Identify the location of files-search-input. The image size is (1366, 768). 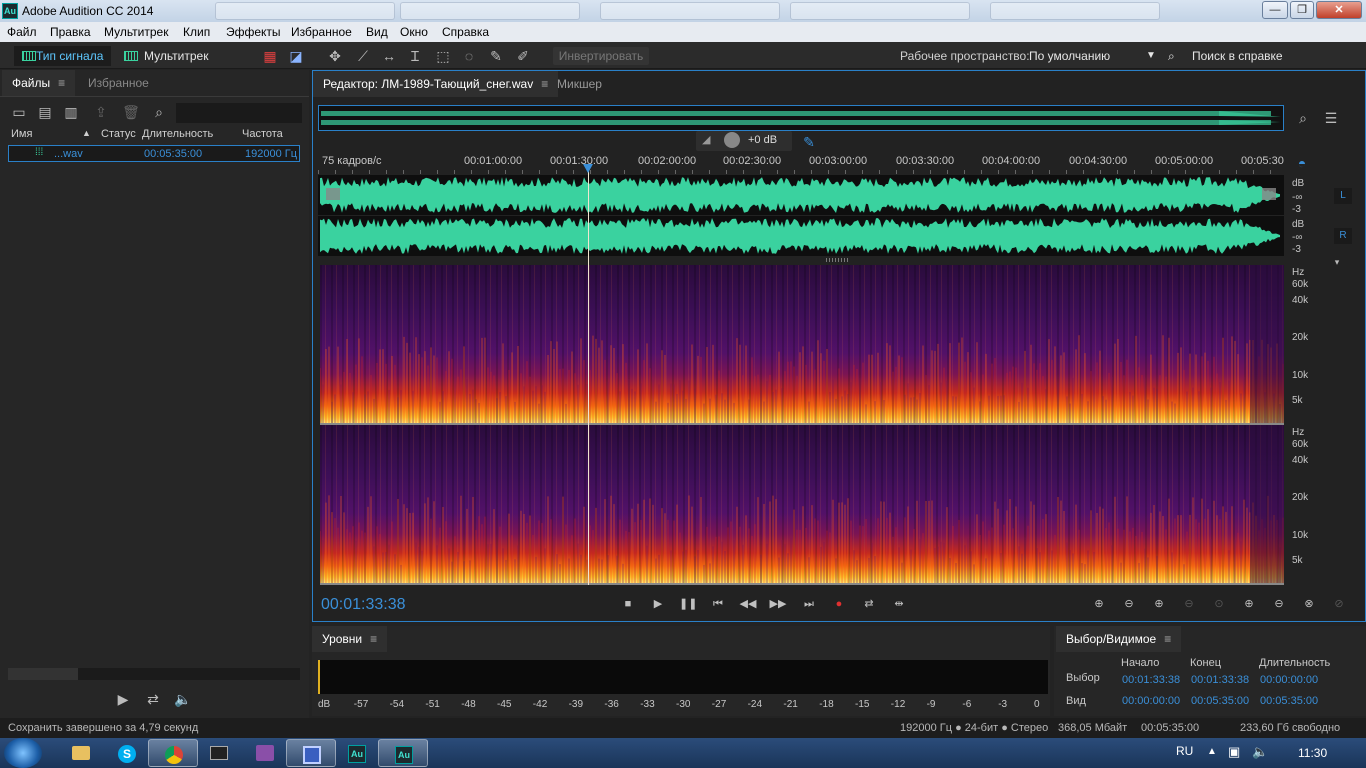
(239, 113).